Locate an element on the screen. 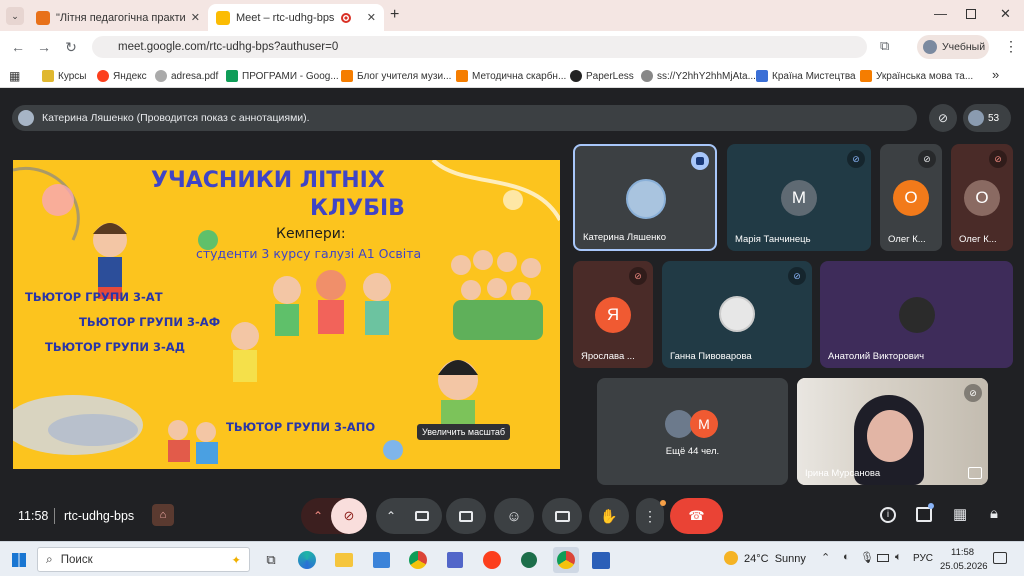  mic-toggle-button: ⊘ is located at coordinates (349, 516).